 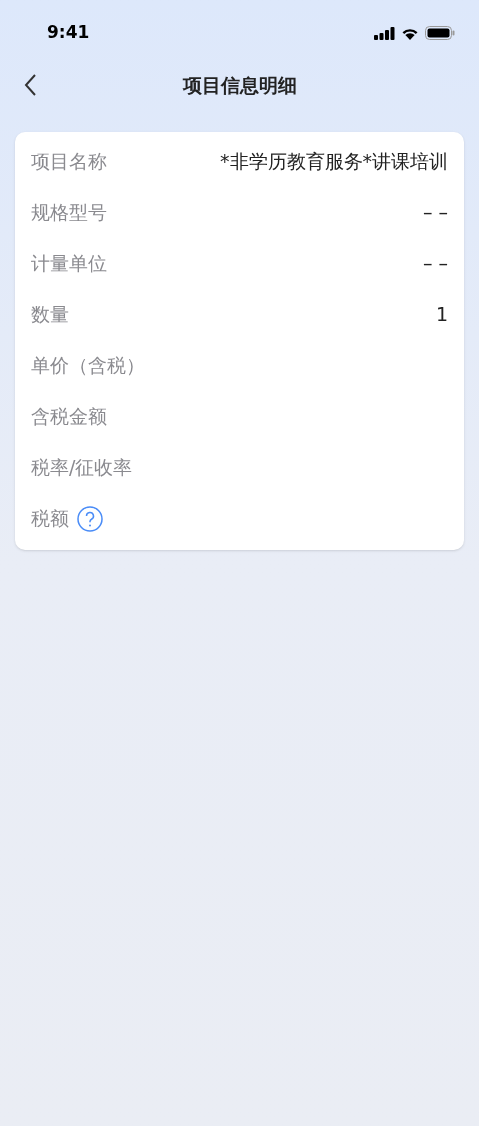 I want to click on field-label: 项目名称, so click(x=69, y=162).